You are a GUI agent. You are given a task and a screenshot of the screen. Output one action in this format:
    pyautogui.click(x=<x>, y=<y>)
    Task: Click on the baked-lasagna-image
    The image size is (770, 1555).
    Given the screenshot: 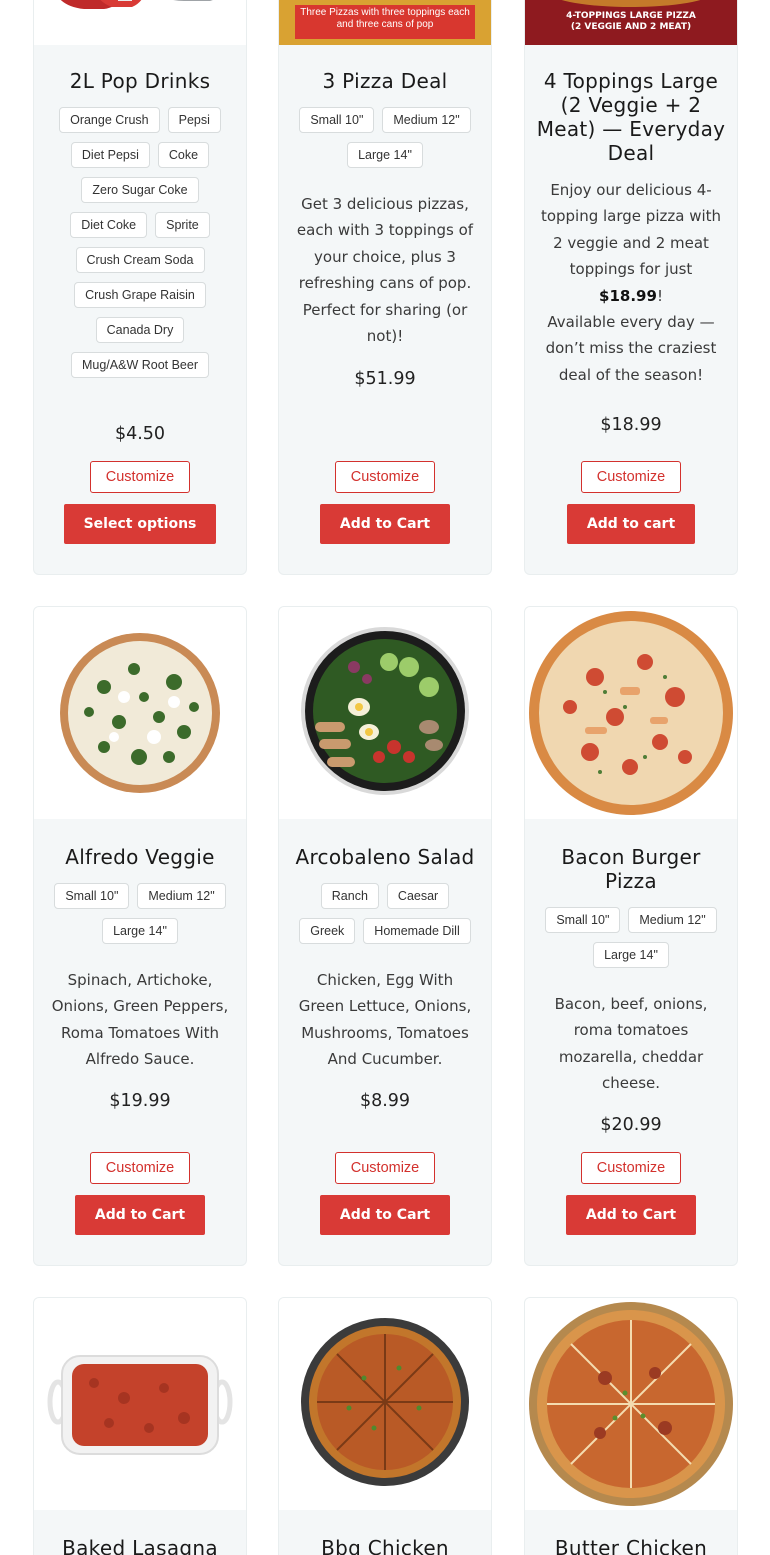 What is the action you would take?
    pyautogui.click(x=140, y=1405)
    